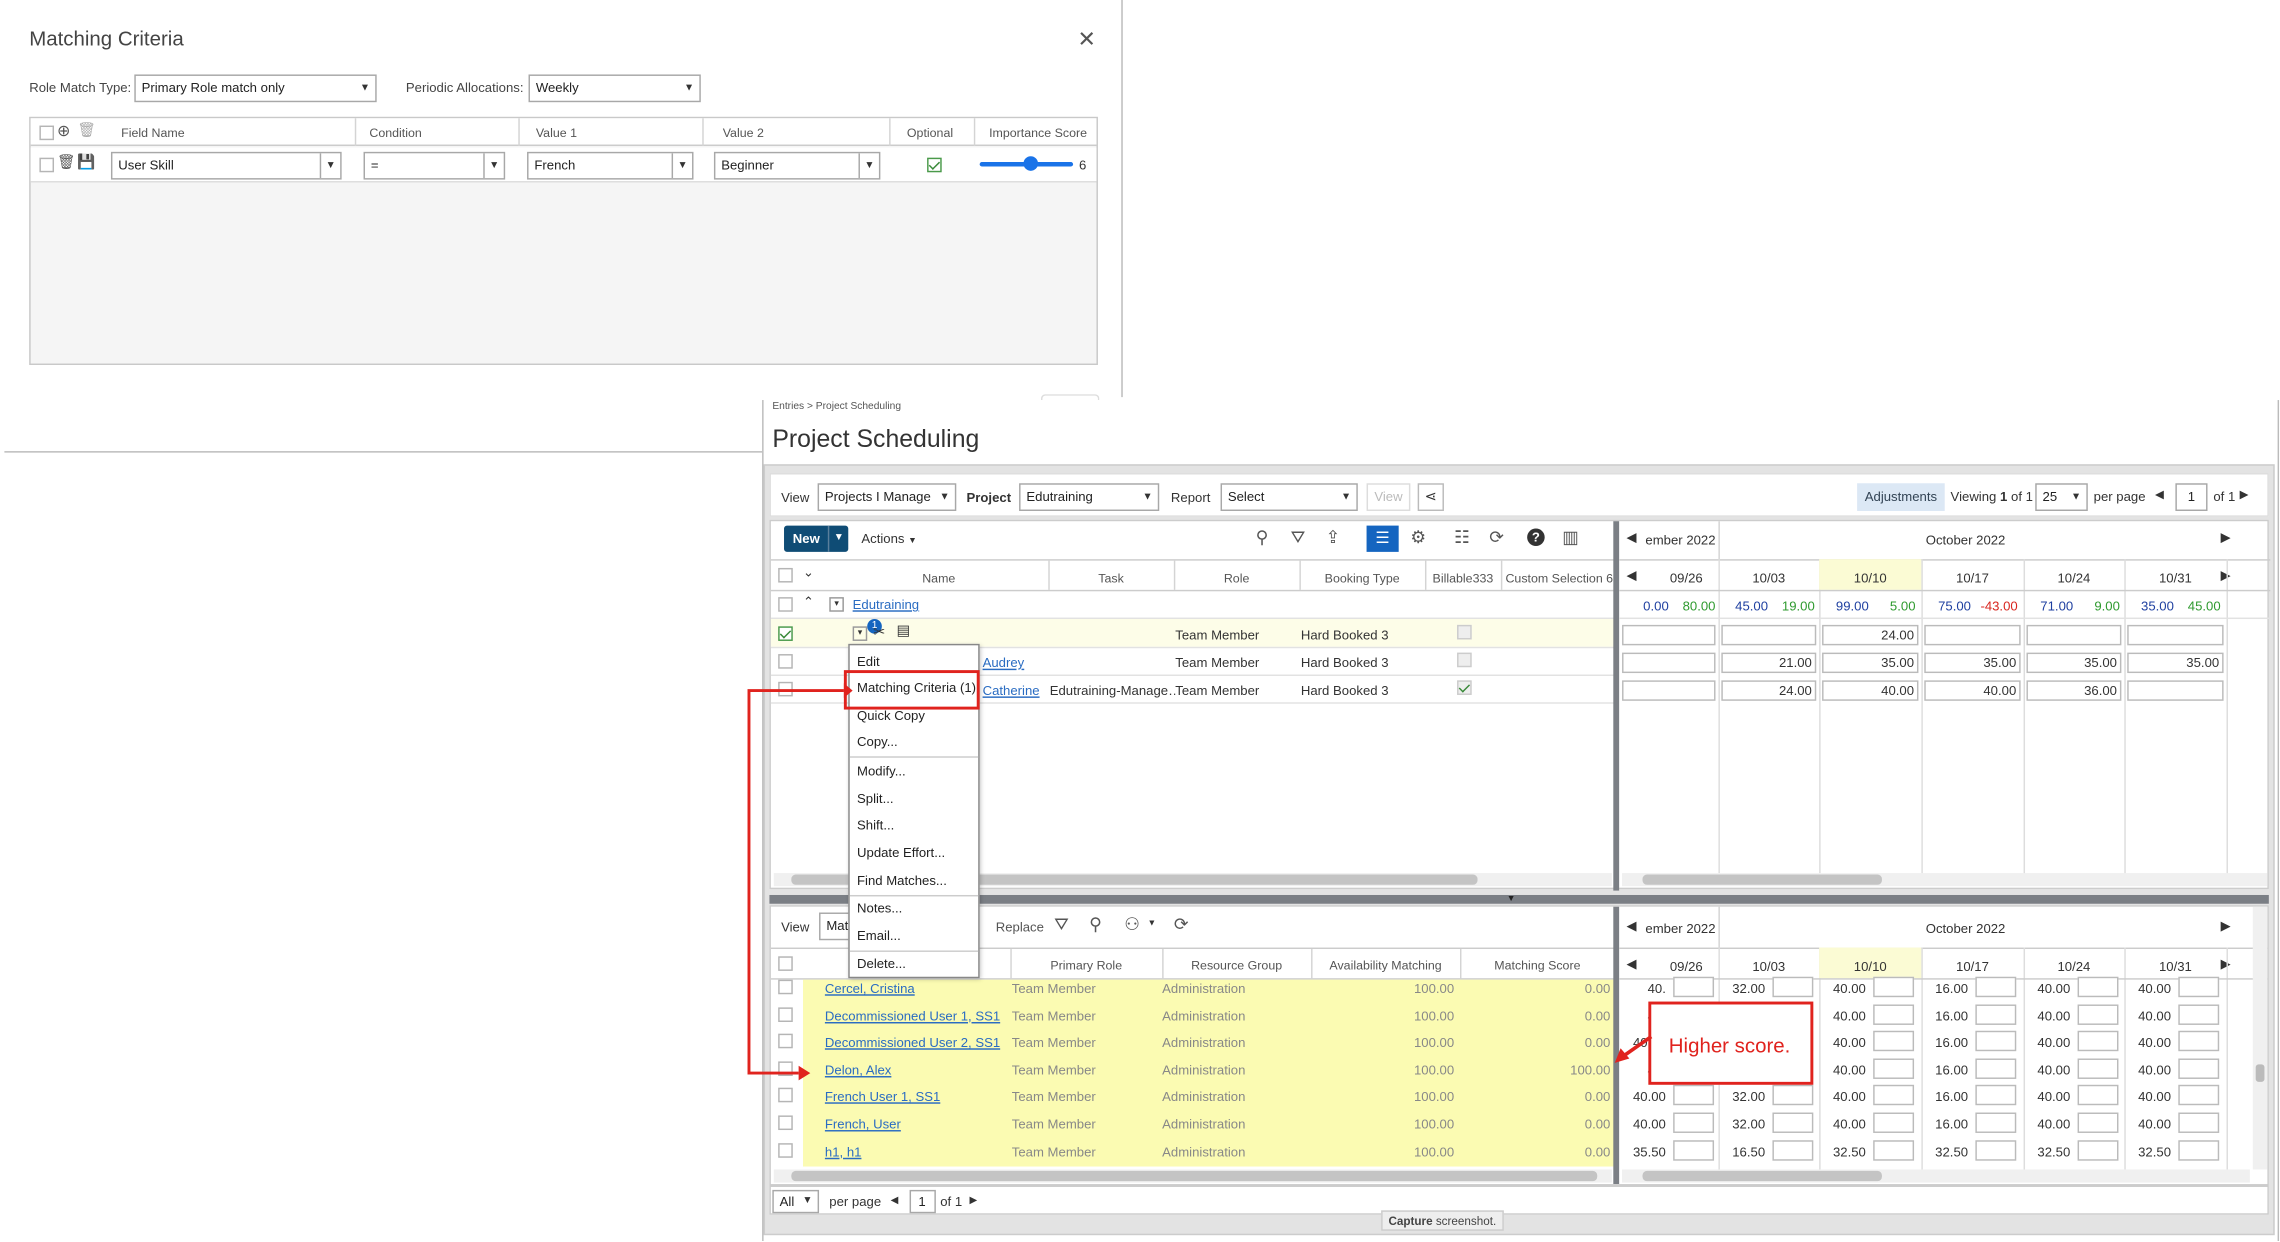 This screenshot has height=1242, width=2280. What do you see at coordinates (1333, 538) in the screenshot?
I see `export-icon: ⇪` at bounding box center [1333, 538].